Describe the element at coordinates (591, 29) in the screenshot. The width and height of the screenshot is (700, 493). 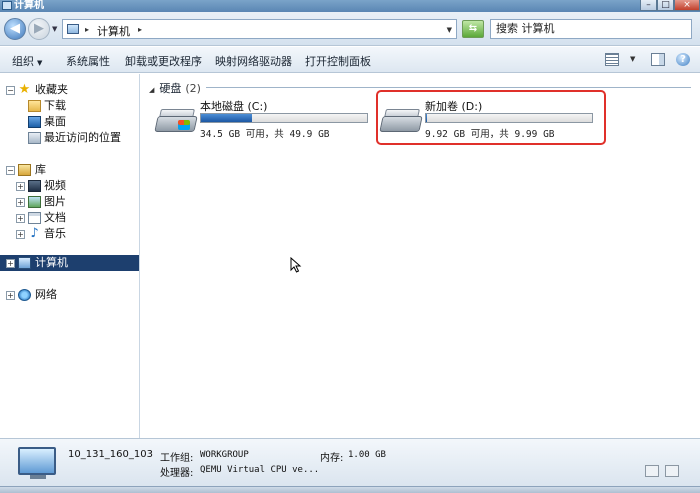
I see `search-input: 搜索 计算机` at that location.